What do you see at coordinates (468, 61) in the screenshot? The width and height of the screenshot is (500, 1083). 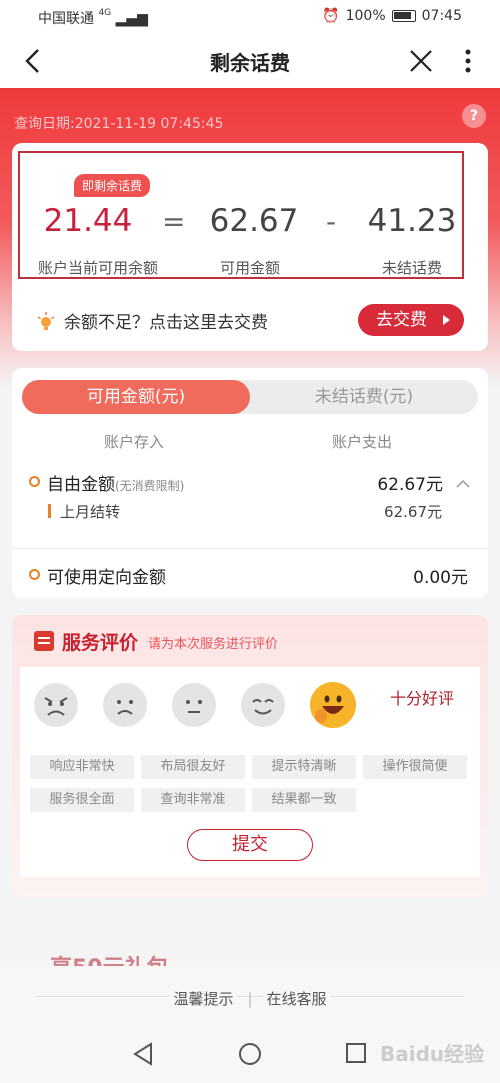 I see `more-menu-icon` at bounding box center [468, 61].